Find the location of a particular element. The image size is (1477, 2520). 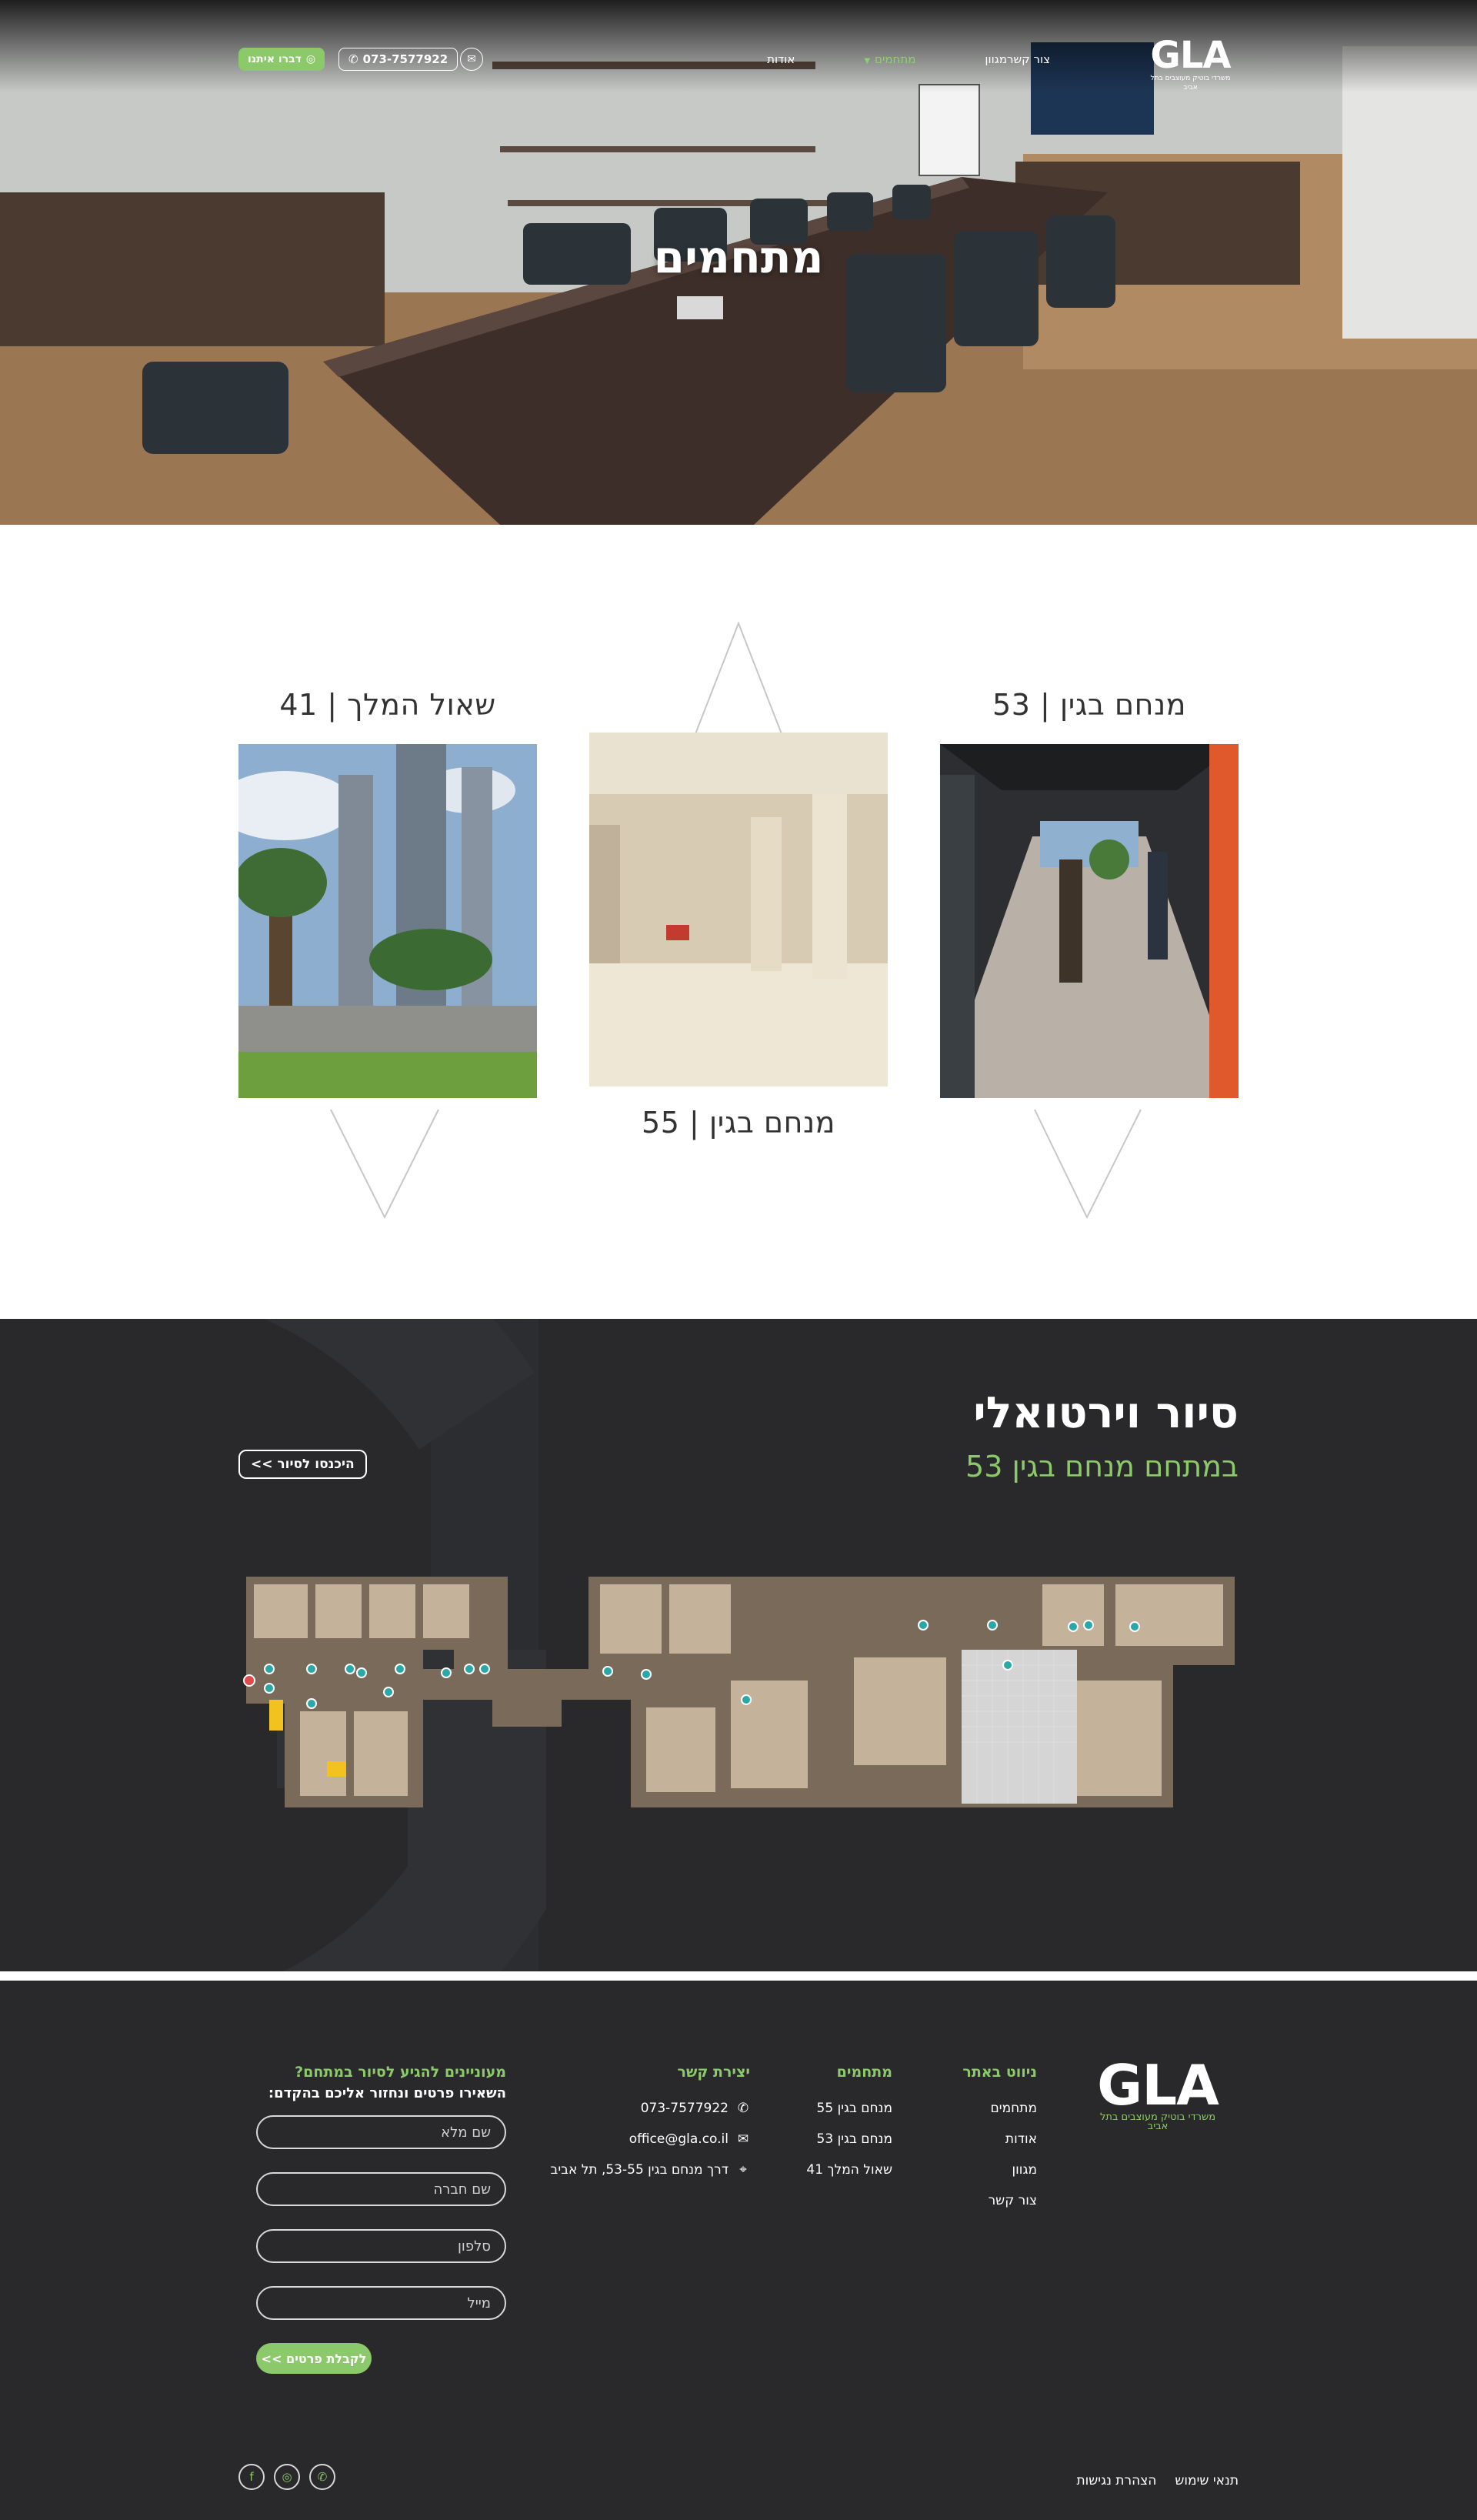

map-pin-icon: ⌖ is located at coordinates (743, 2170).